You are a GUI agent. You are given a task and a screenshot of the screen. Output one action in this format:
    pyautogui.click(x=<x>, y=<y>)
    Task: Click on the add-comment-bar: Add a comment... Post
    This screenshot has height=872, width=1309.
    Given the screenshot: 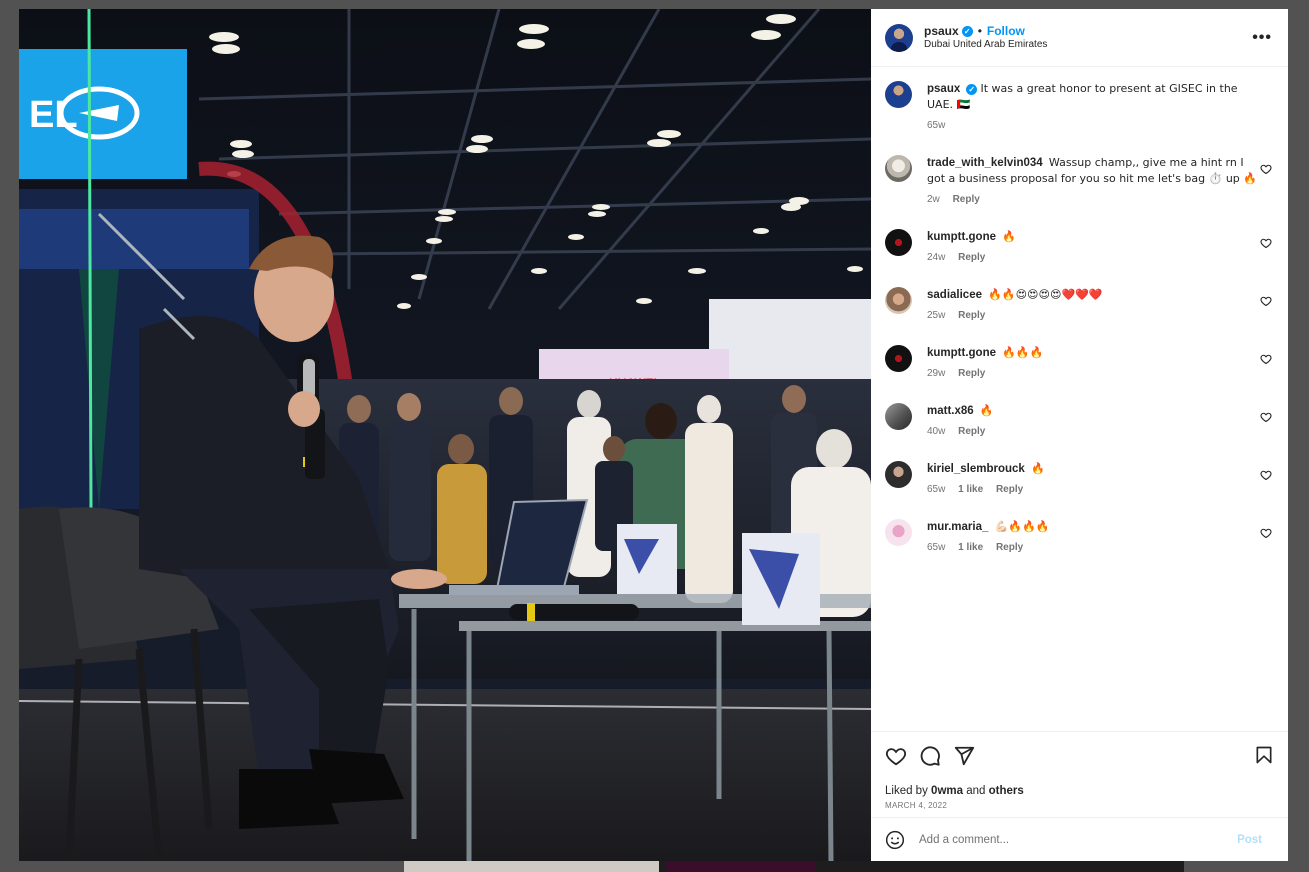 What is the action you would take?
    pyautogui.click(x=1079, y=839)
    